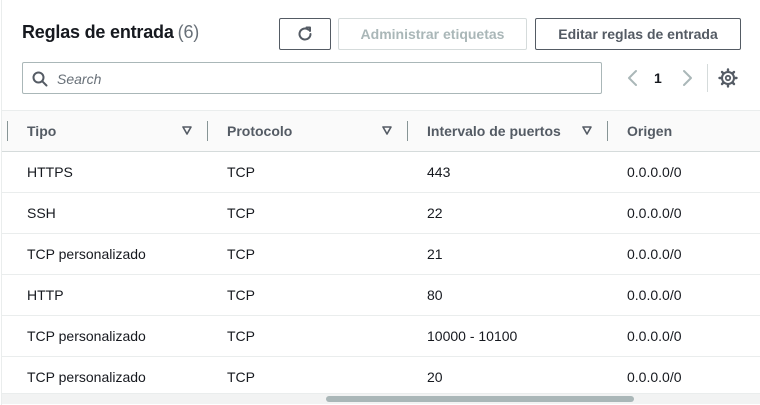 The height and width of the screenshot is (405, 760). What do you see at coordinates (439, 172) in the screenshot?
I see `cell-puertos: 443` at bounding box center [439, 172].